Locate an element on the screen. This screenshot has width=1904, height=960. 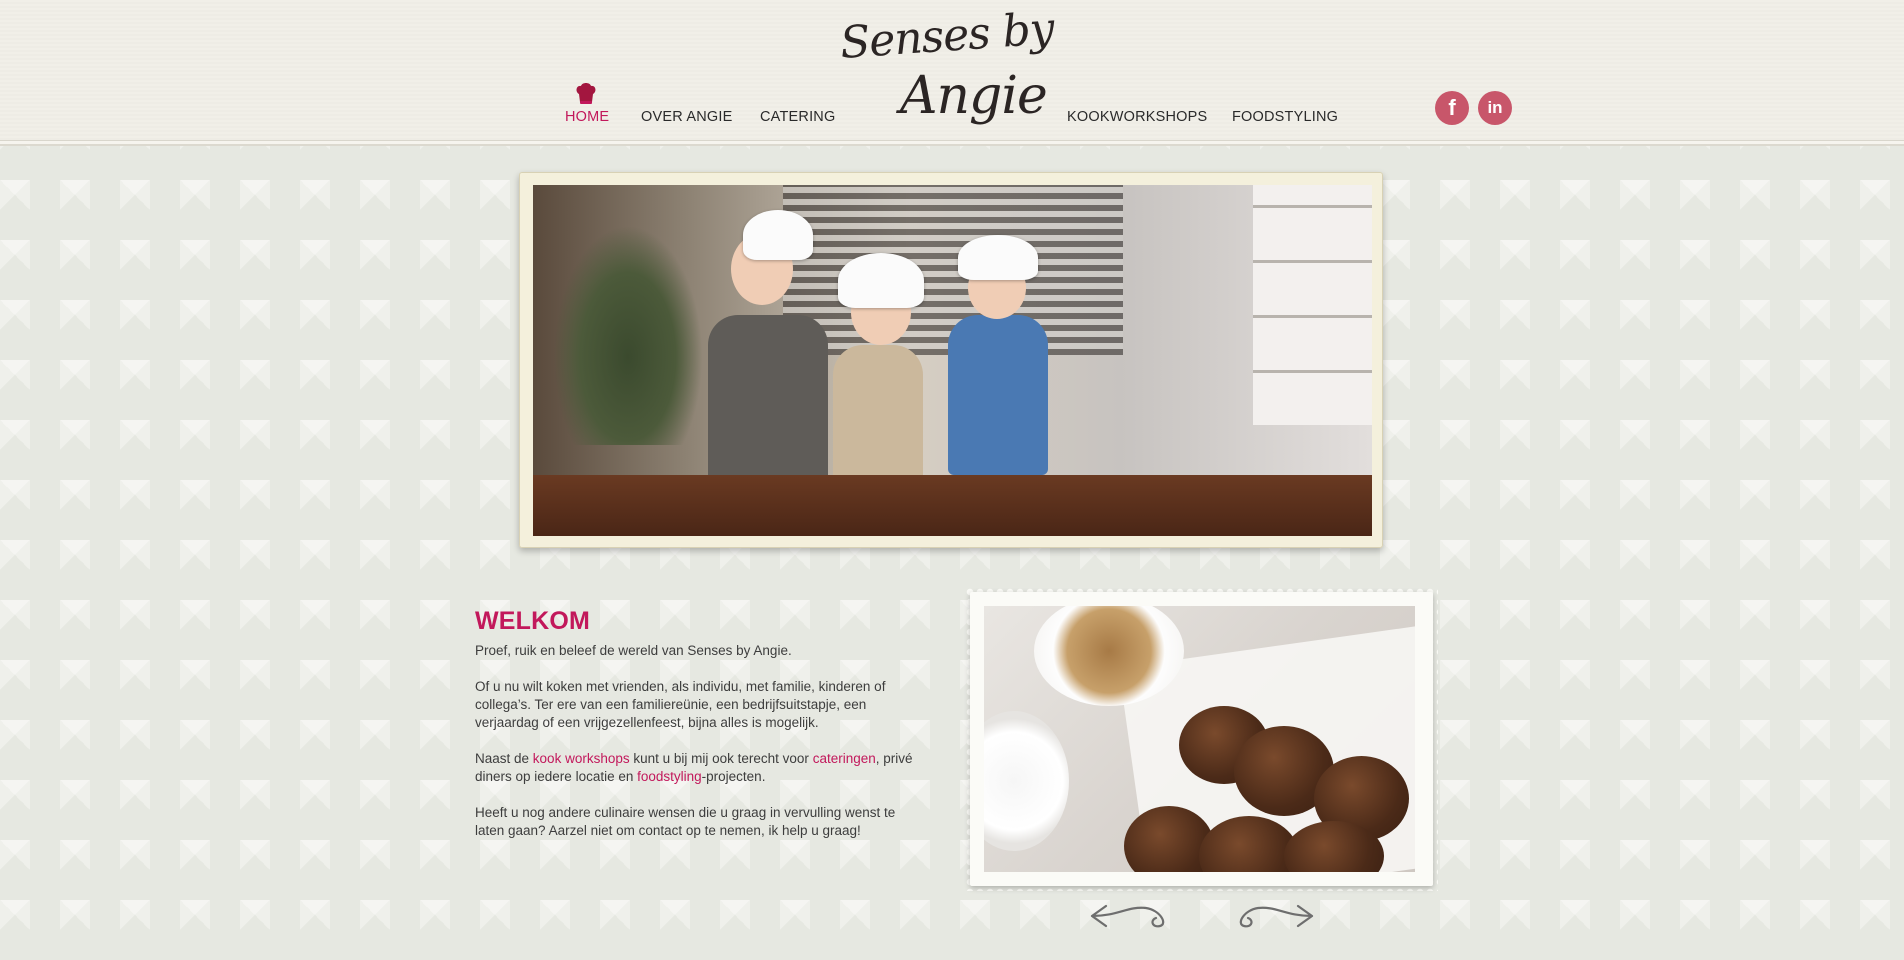
site-logo: Senses by Angie is located at coordinates (947, 66).